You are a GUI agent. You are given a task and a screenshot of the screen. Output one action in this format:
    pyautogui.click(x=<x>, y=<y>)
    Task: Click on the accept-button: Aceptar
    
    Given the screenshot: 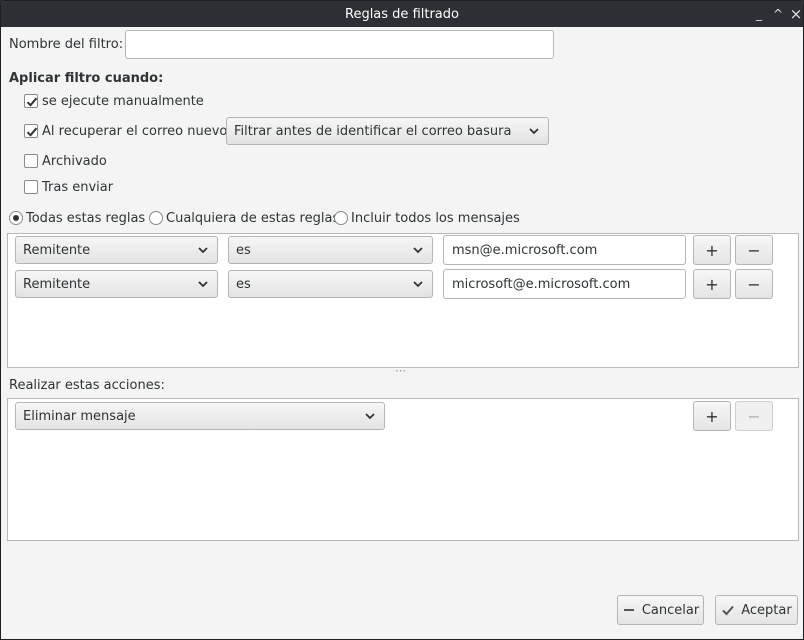 What is the action you would take?
    pyautogui.click(x=756, y=610)
    